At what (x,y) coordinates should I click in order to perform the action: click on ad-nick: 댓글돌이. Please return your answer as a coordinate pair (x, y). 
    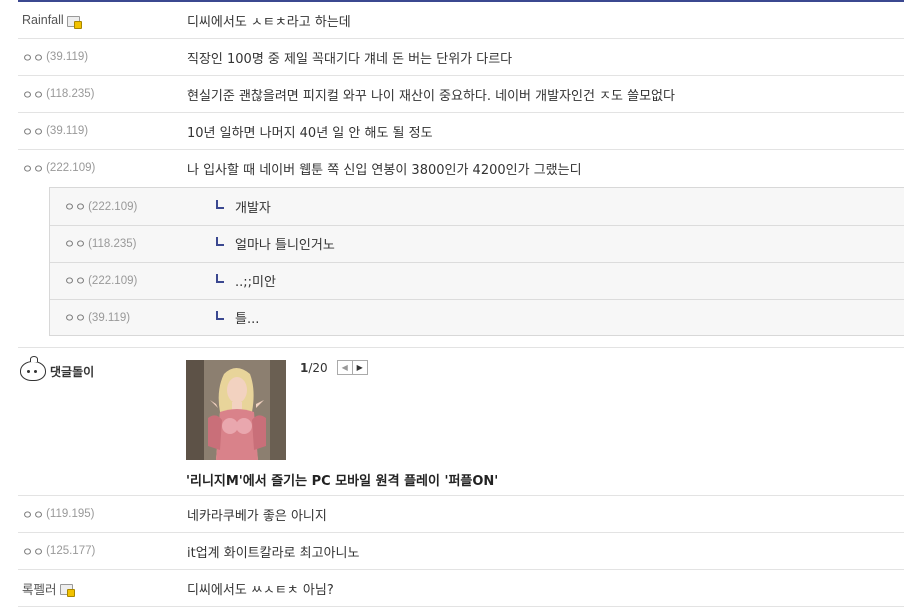
    Looking at the image, I should click on (57, 368).